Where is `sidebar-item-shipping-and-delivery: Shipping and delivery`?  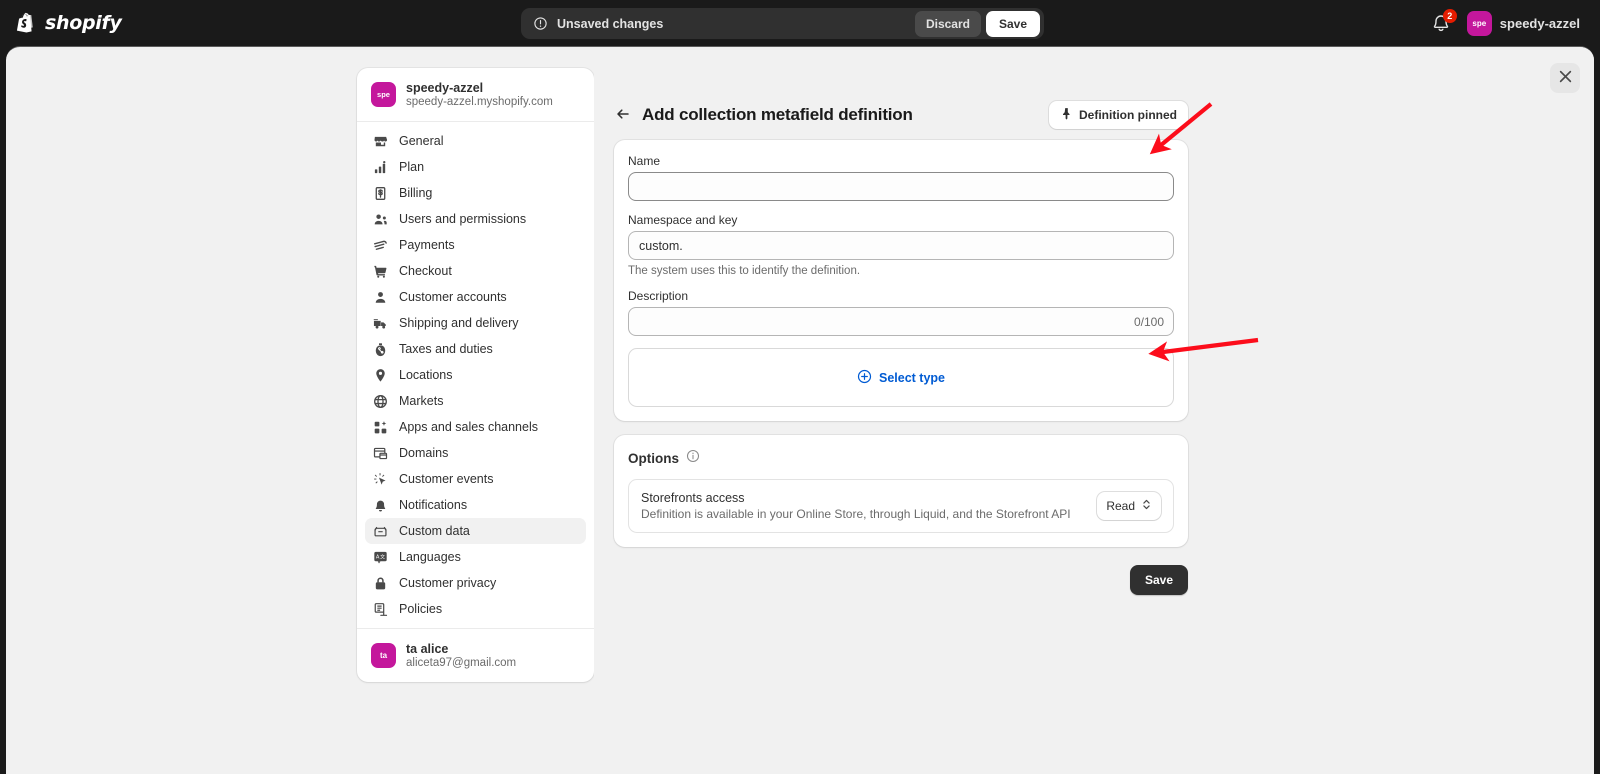 sidebar-item-shipping-and-delivery: Shipping and delivery is located at coordinates (475, 323).